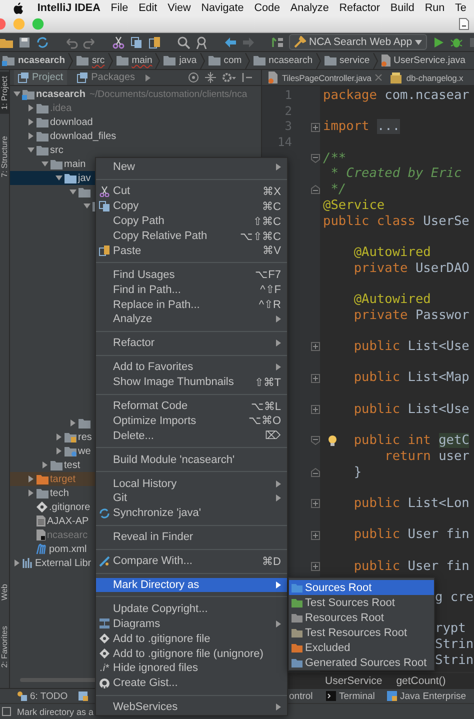 Image resolution: width=474 pixels, height=719 pixels. I want to click on code-line: private UserDAO, so click(411, 268).